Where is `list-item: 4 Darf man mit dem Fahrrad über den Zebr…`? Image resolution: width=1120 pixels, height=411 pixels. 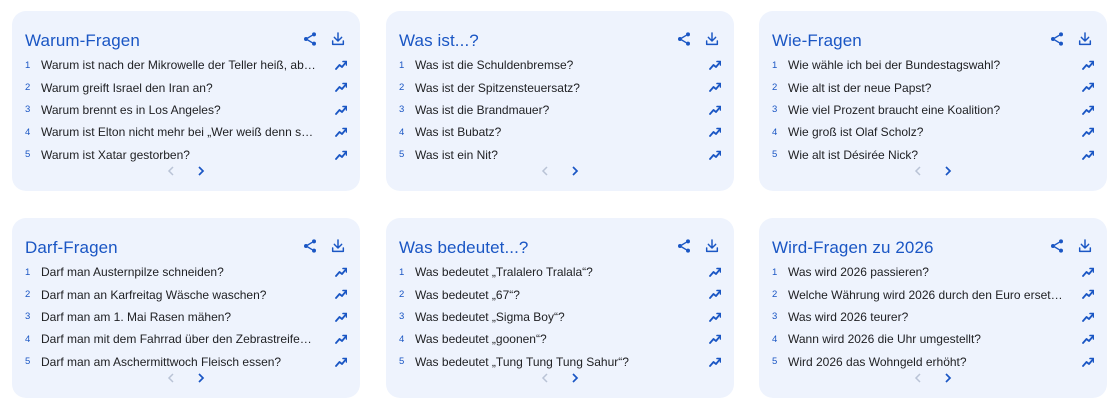
list-item: 4 Darf man mit dem Fahrrad über den Zebr… is located at coordinates (186, 339).